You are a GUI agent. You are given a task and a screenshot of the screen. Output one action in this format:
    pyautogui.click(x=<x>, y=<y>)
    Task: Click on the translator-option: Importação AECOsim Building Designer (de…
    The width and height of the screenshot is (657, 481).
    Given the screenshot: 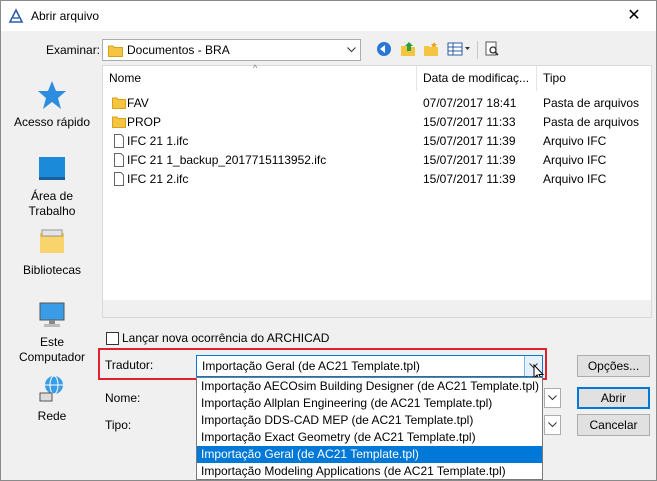 What is the action you would take?
    pyautogui.click(x=369, y=386)
    